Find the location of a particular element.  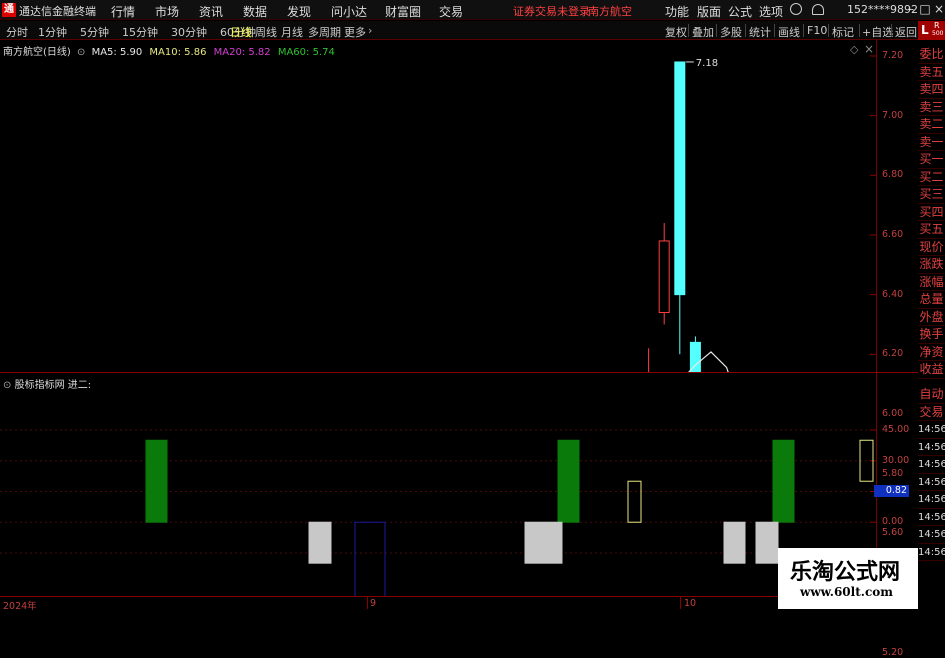

menu-data: 数据 is located at coordinates (255, 11).